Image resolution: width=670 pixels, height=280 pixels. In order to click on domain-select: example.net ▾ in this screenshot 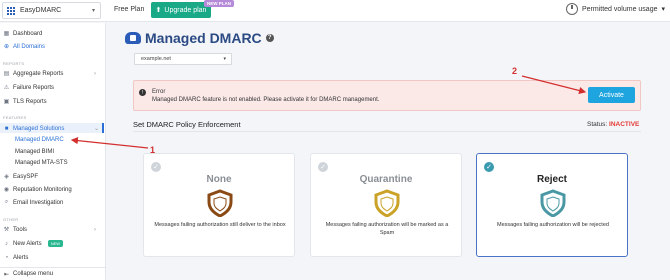, I will do `click(183, 59)`.